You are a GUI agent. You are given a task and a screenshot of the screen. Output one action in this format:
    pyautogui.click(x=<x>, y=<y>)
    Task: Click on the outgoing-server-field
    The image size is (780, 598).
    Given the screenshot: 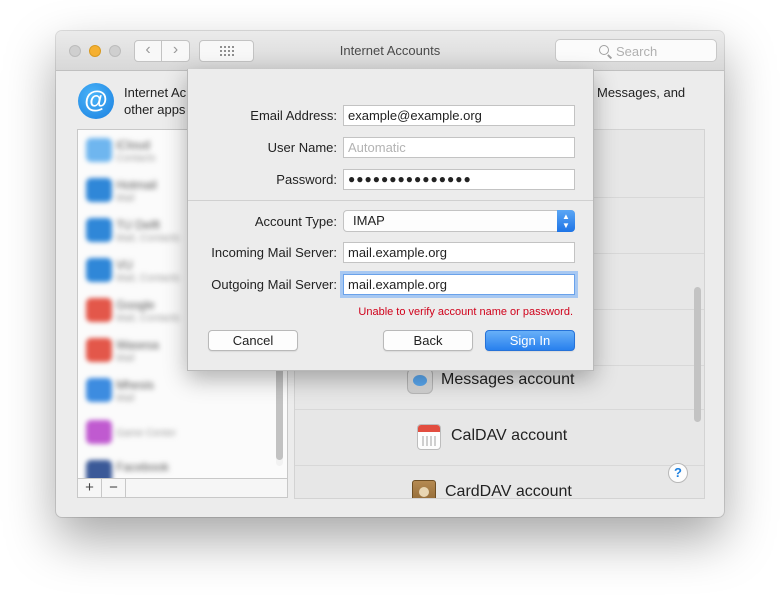 What is the action you would take?
    pyautogui.click(x=459, y=284)
    